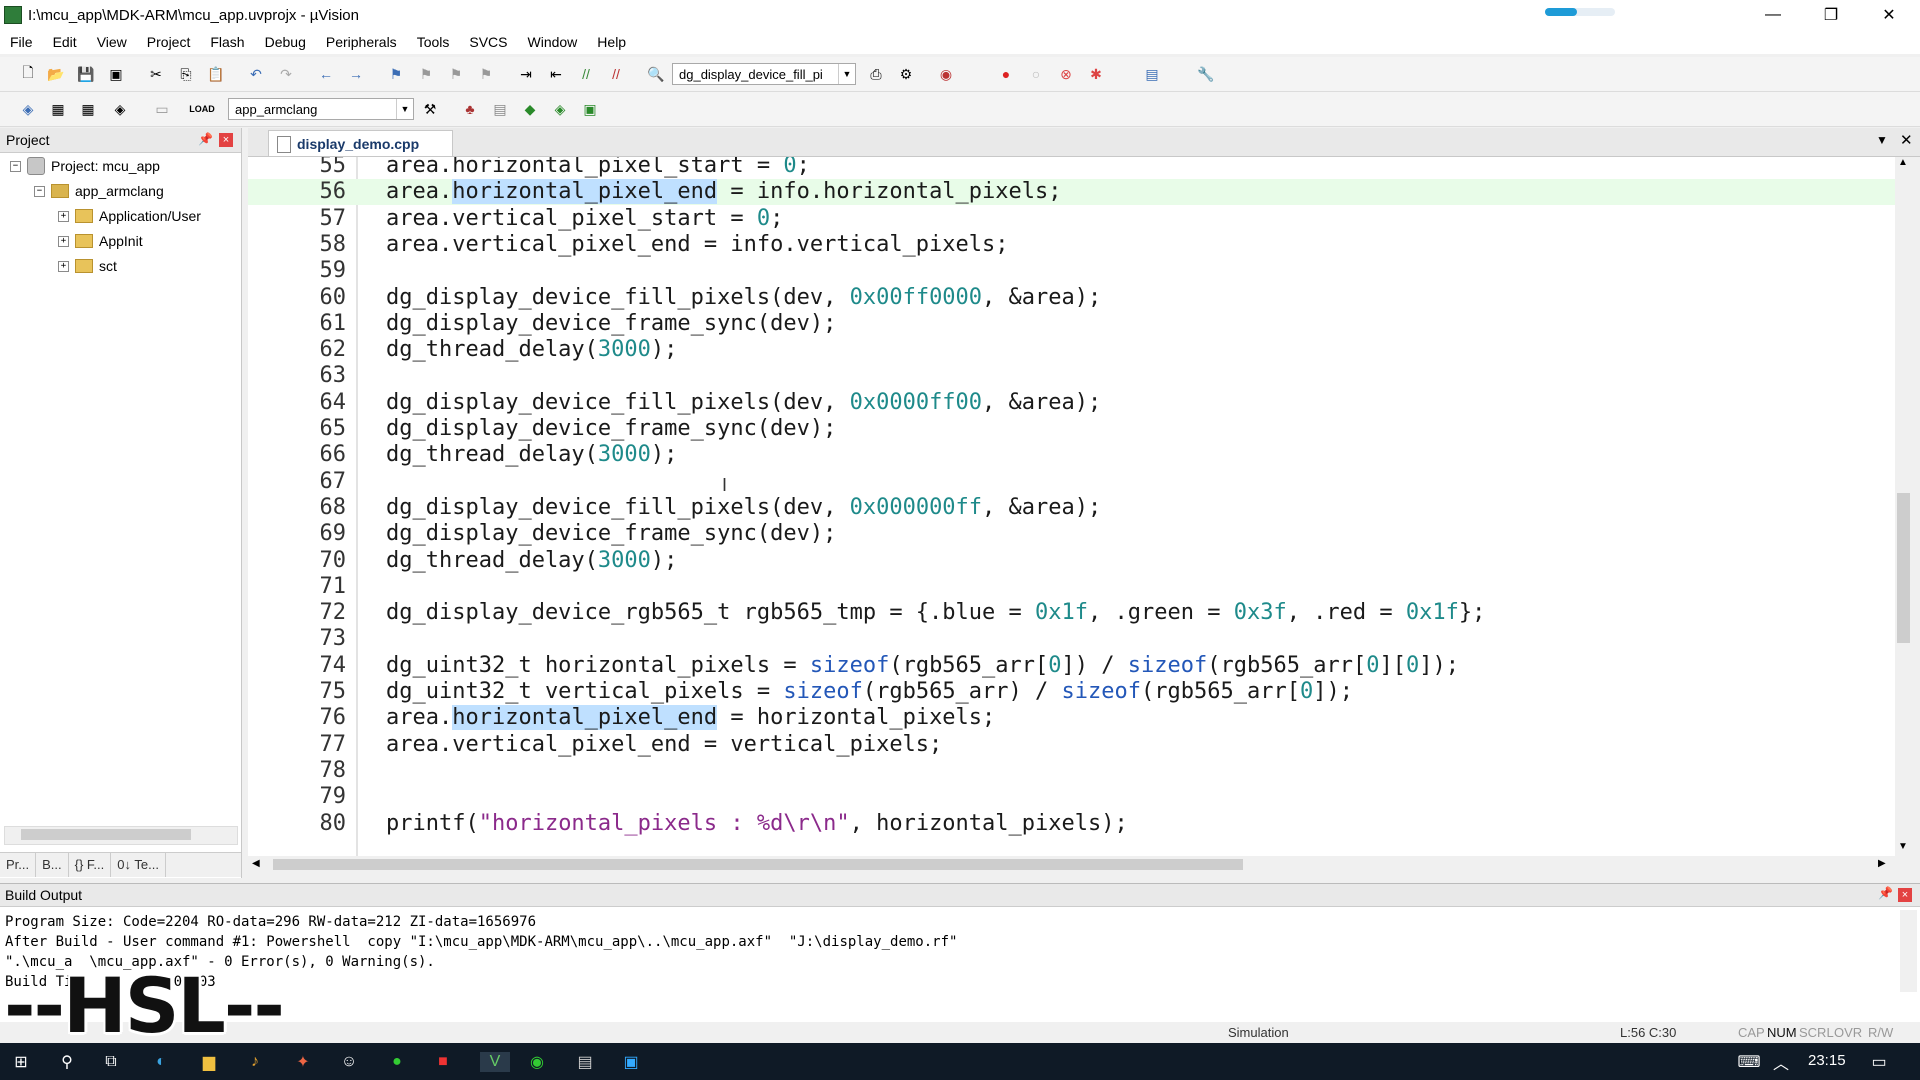 This screenshot has width=1920, height=1080. I want to click on notification-icon: ▭, so click(1879, 1062).